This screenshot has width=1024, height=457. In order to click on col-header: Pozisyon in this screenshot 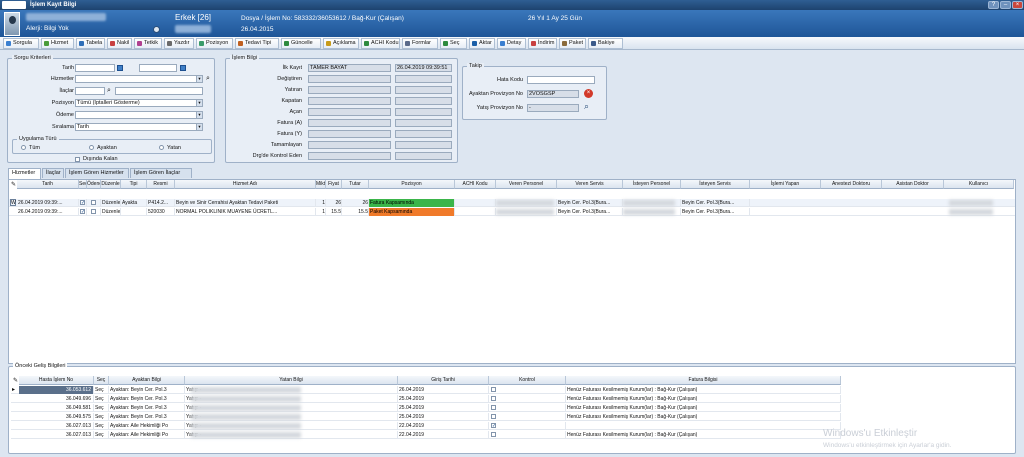, I will do `click(412, 184)`.